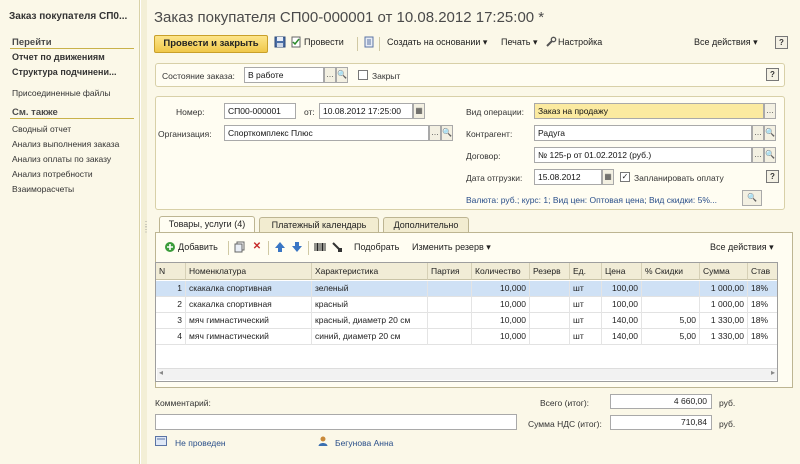 Image resolution: width=800 pixels, height=464 pixels. What do you see at coordinates (742, 247) in the screenshot?
I see `table-all-actions-menu: Все действия ▾` at bounding box center [742, 247].